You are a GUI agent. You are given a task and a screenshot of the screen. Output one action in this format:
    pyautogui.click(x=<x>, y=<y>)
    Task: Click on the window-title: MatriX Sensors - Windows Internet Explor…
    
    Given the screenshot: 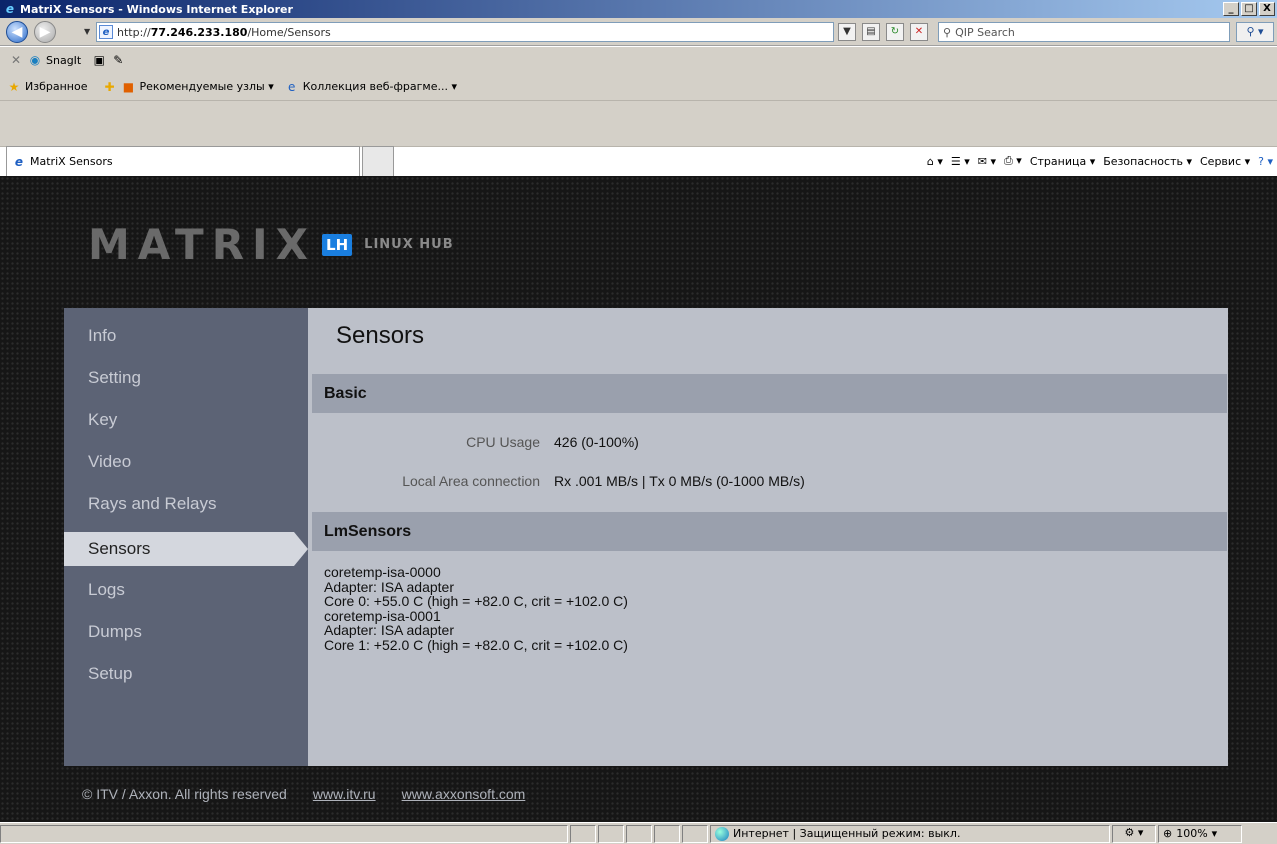 What is the action you would take?
    pyautogui.click(x=156, y=9)
    